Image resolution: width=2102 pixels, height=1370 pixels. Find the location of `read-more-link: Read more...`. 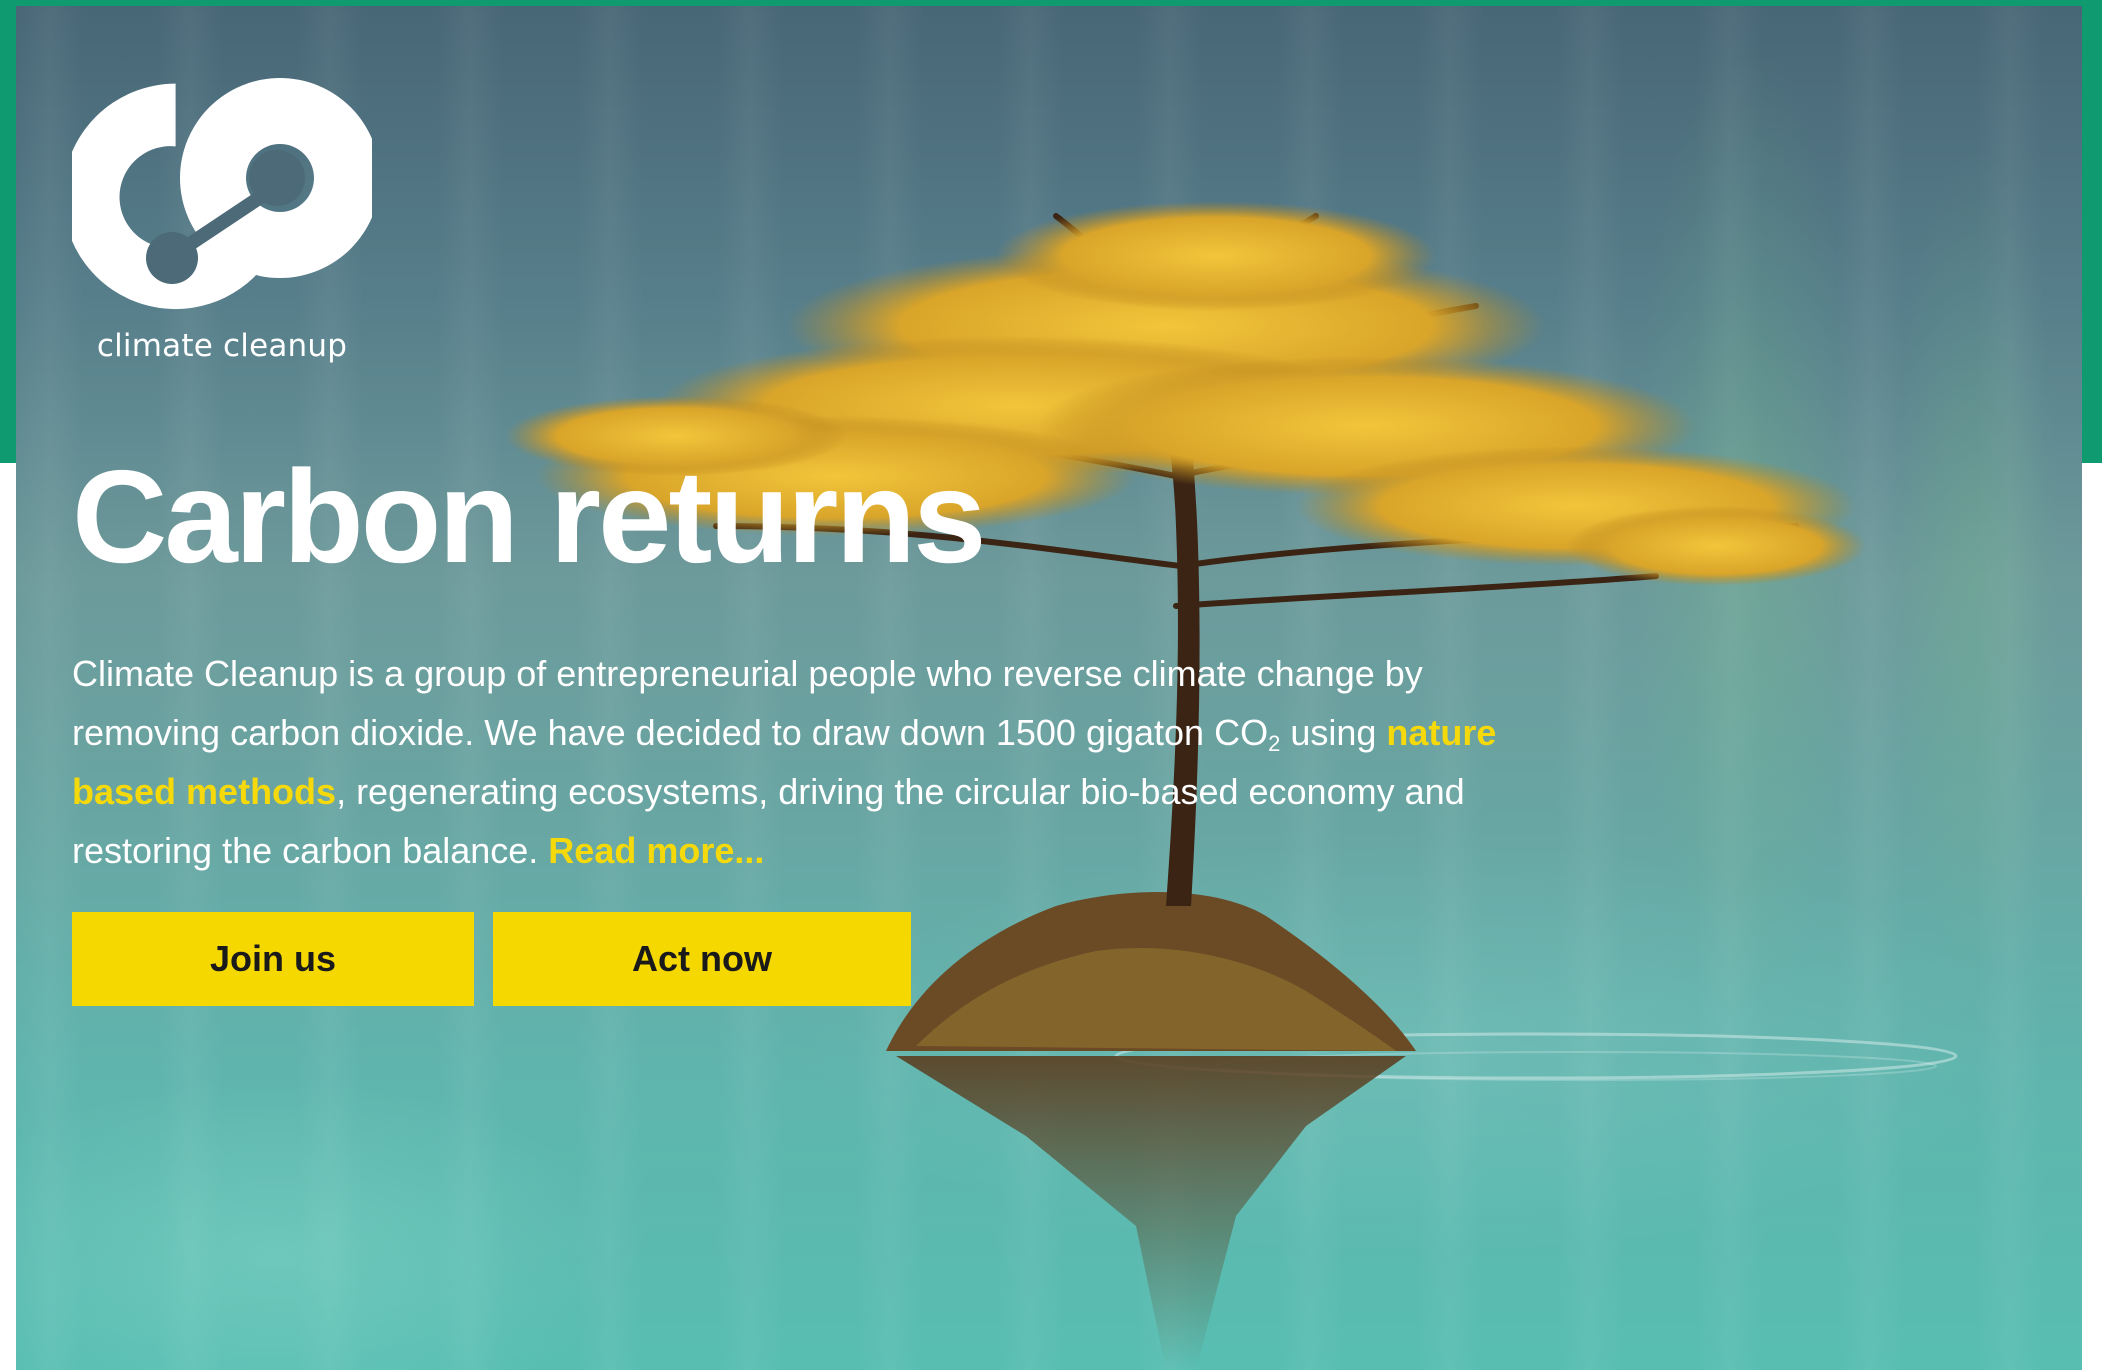

read-more-link: Read more... is located at coordinates (656, 850).